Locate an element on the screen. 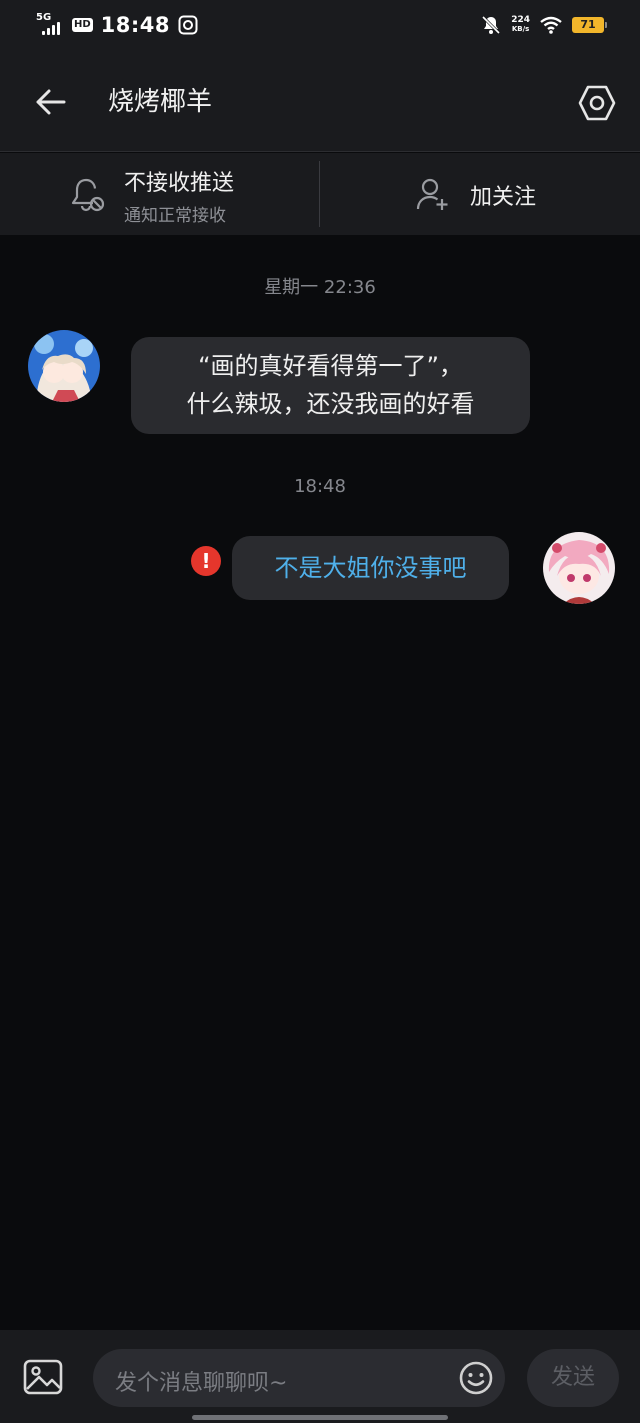  message-input: 发个消息聊聊呗~ is located at coordinates (299, 1378).